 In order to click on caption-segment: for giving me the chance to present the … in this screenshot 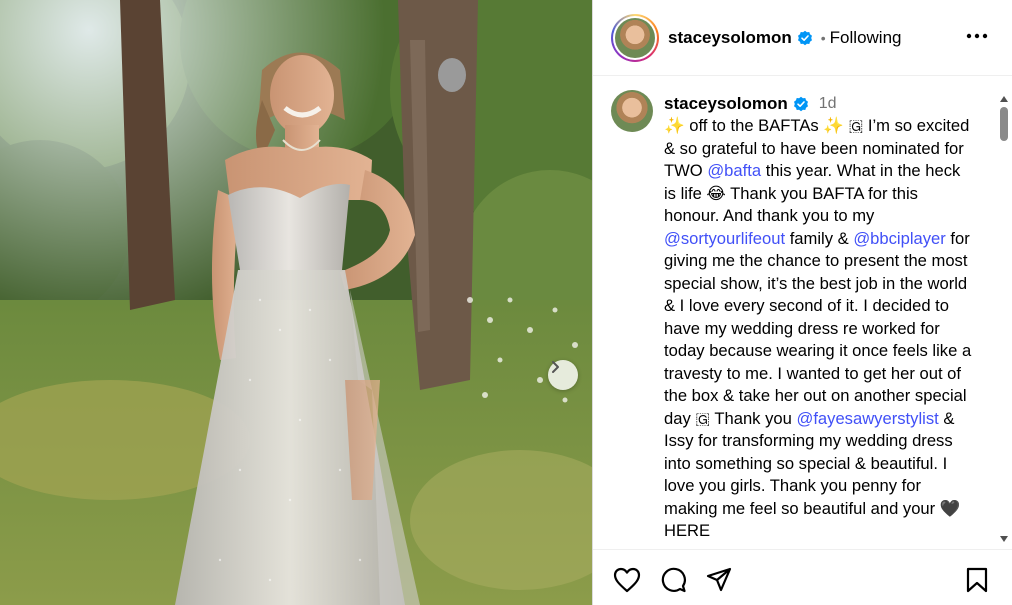, I will do `click(820, 328)`.